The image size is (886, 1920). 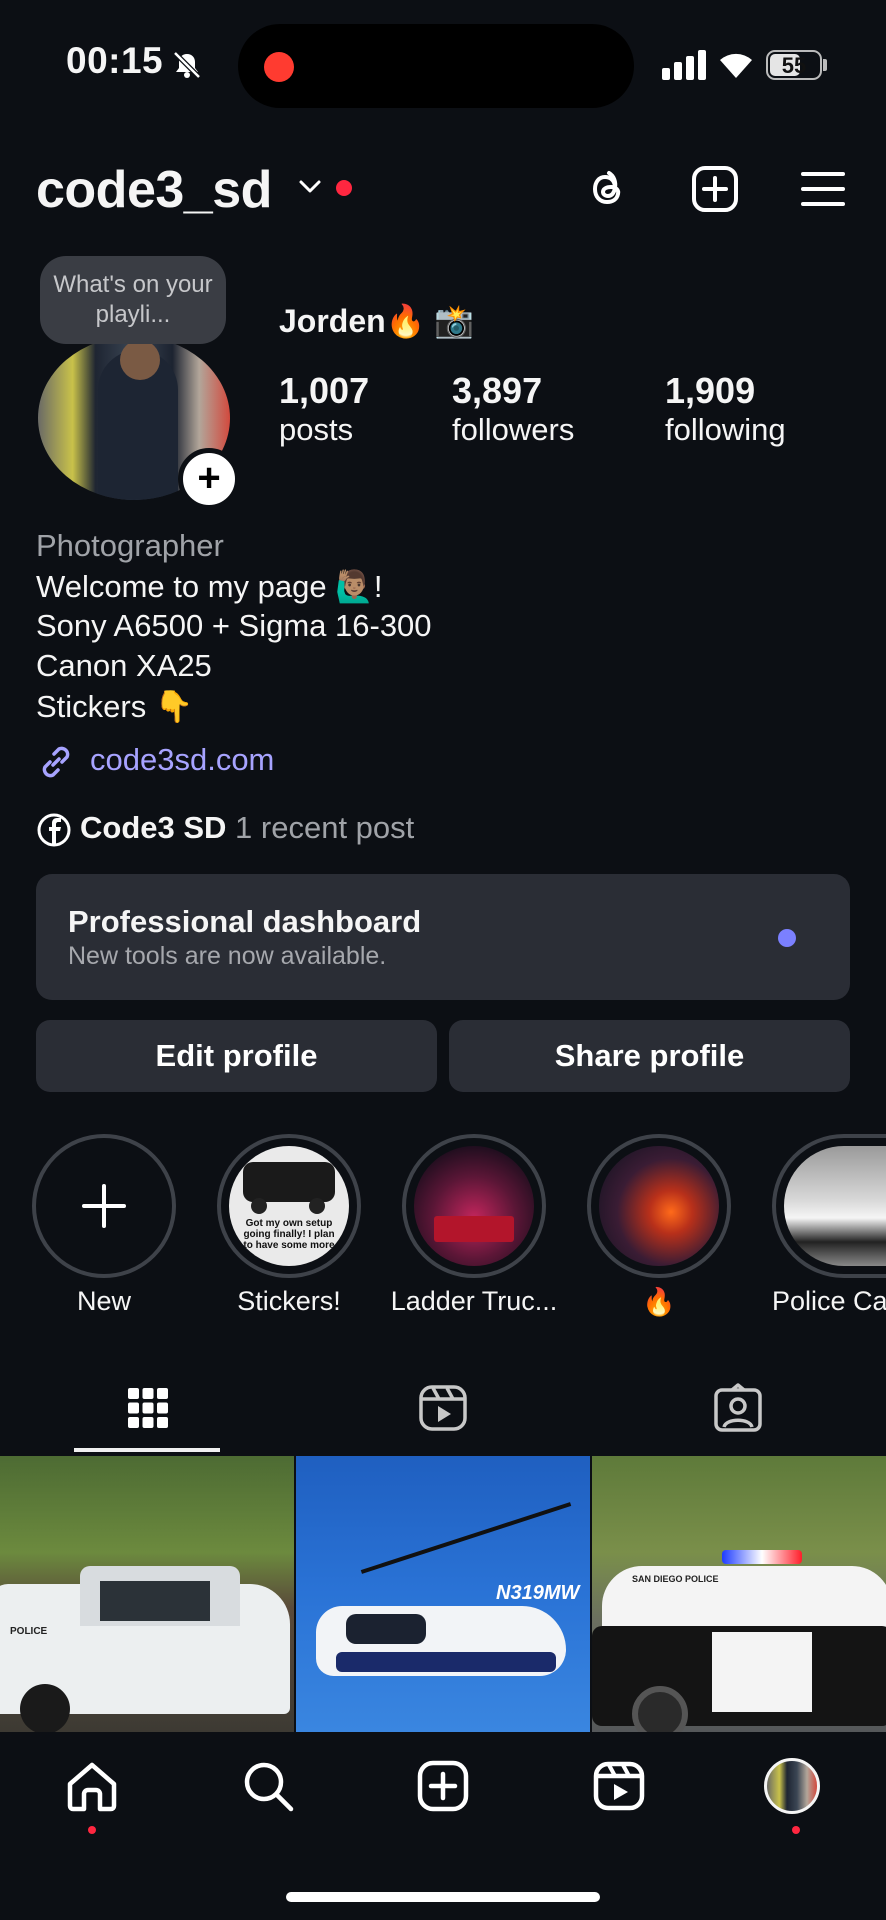 What do you see at coordinates (659, 1302) in the screenshot?
I see `highlight-label: 🔥` at bounding box center [659, 1302].